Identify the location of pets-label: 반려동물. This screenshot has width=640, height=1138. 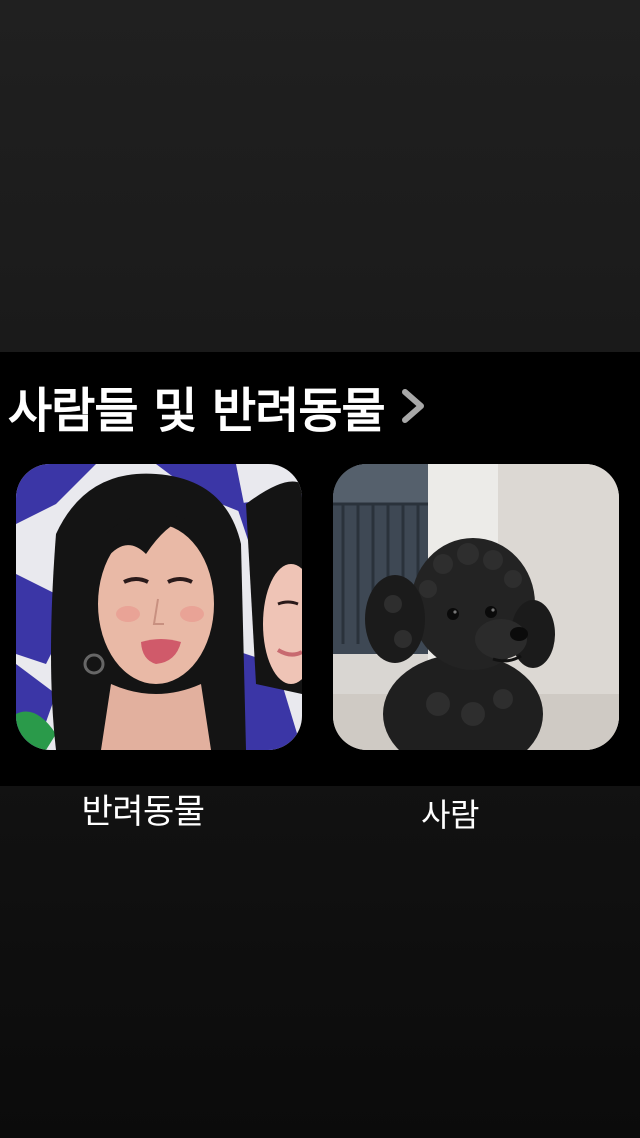
(143, 812).